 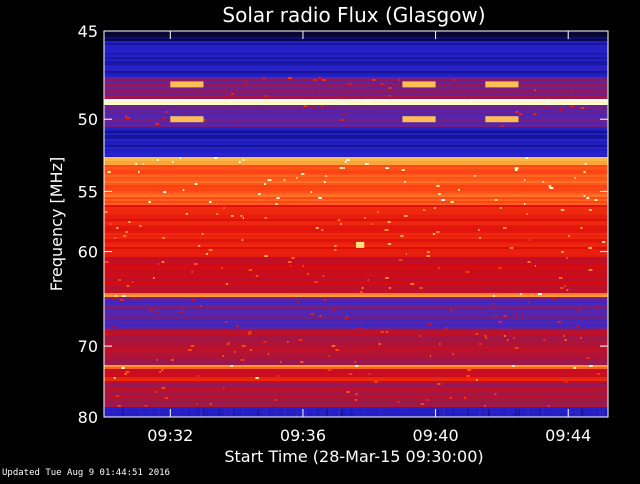 I want to click on burst-mark, so click(x=187, y=119).